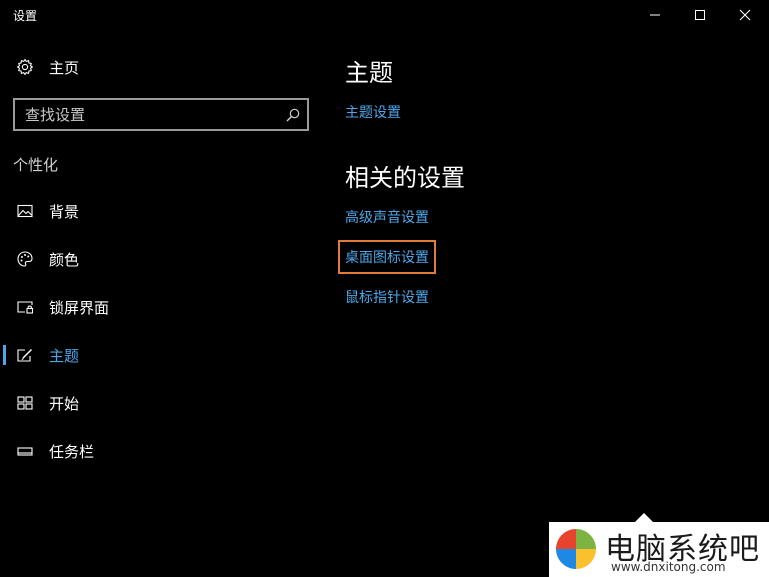  I want to click on sidebar-item-label: 开始, so click(64, 403).